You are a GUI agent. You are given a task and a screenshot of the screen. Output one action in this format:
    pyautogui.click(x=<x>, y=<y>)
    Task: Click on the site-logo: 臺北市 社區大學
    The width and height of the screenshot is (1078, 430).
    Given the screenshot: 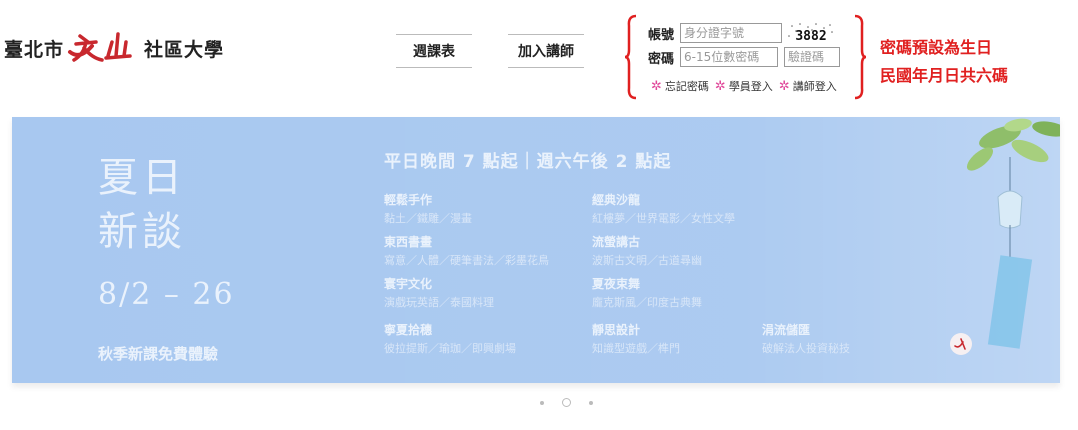 What is the action you would take?
    pyautogui.click(x=114, y=48)
    